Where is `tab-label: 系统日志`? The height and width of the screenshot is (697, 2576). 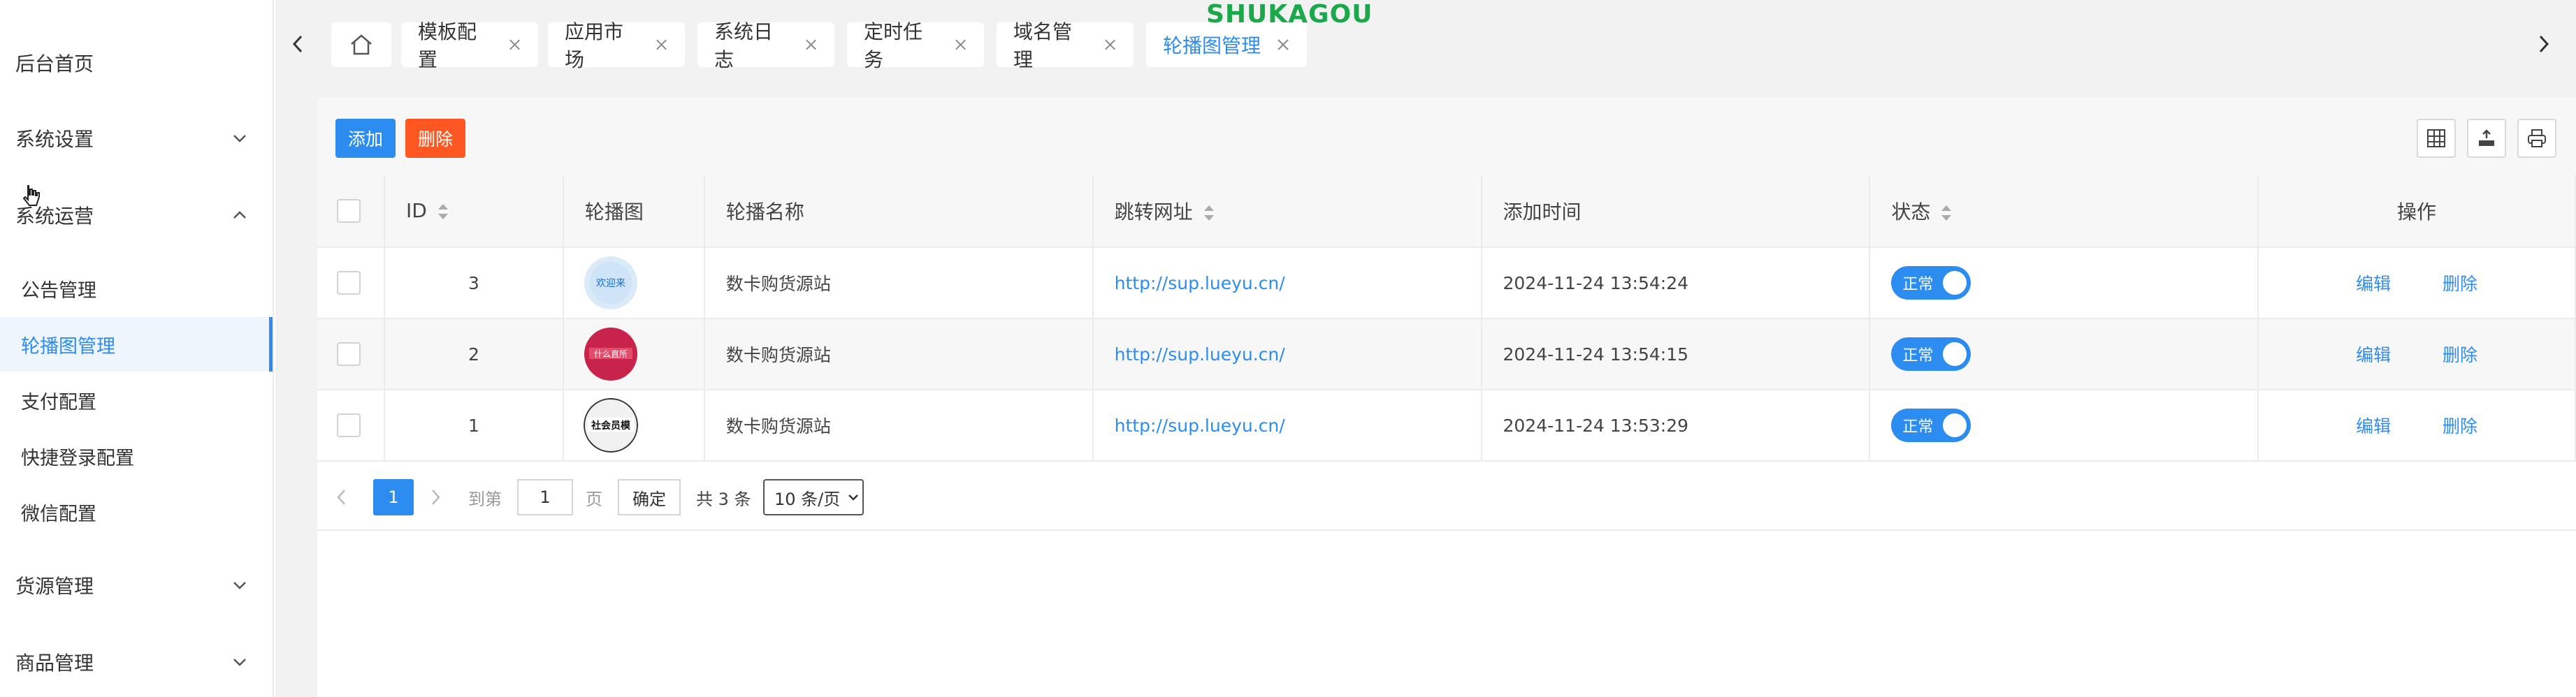 tab-label: 系统日志 is located at coordinates (744, 45).